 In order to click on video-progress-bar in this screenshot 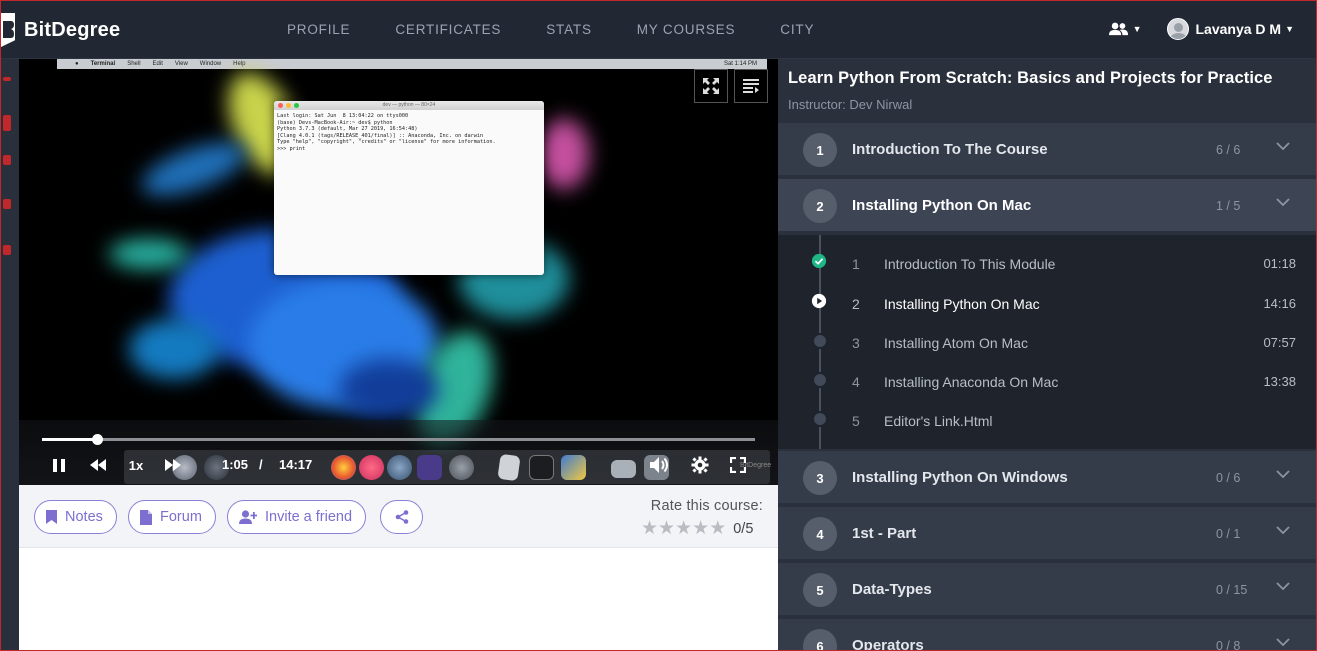, I will do `click(398, 439)`.